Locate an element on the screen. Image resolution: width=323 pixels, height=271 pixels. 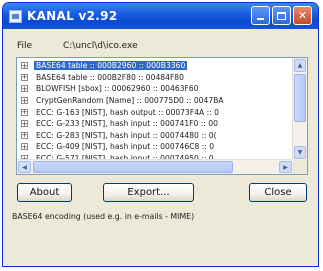
vertical-scrollbar: ▲ ▼ is located at coordinates (299, 109).